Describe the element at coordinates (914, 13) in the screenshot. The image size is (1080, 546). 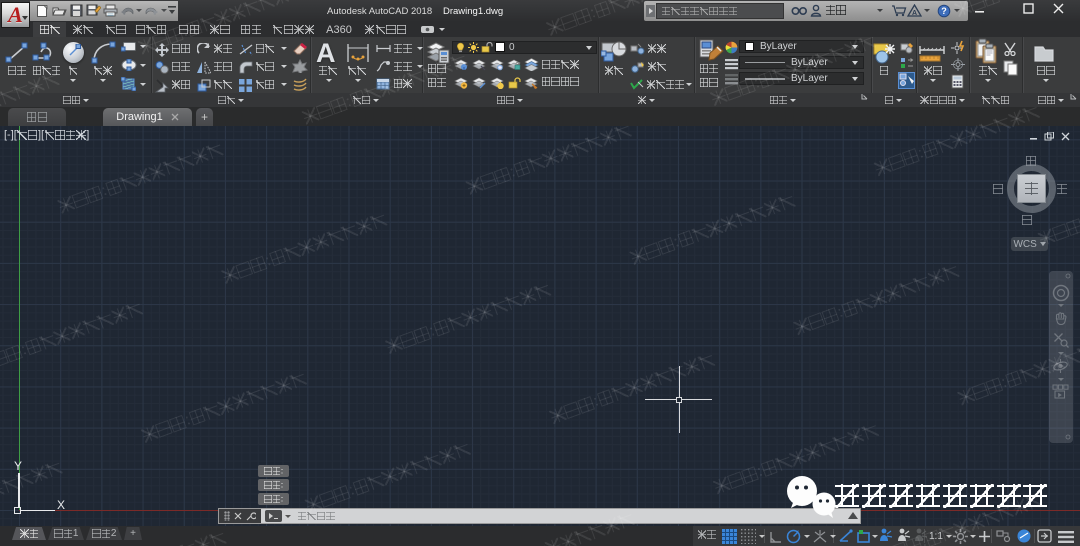
I see `svg-text: A` at that location.